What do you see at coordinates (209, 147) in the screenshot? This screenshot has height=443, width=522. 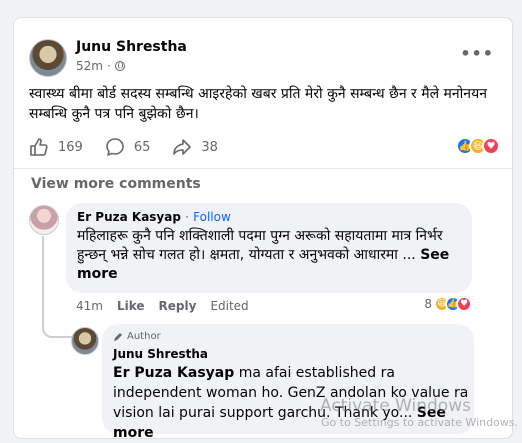 I see `share-count: 38` at bounding box center [209, 147].